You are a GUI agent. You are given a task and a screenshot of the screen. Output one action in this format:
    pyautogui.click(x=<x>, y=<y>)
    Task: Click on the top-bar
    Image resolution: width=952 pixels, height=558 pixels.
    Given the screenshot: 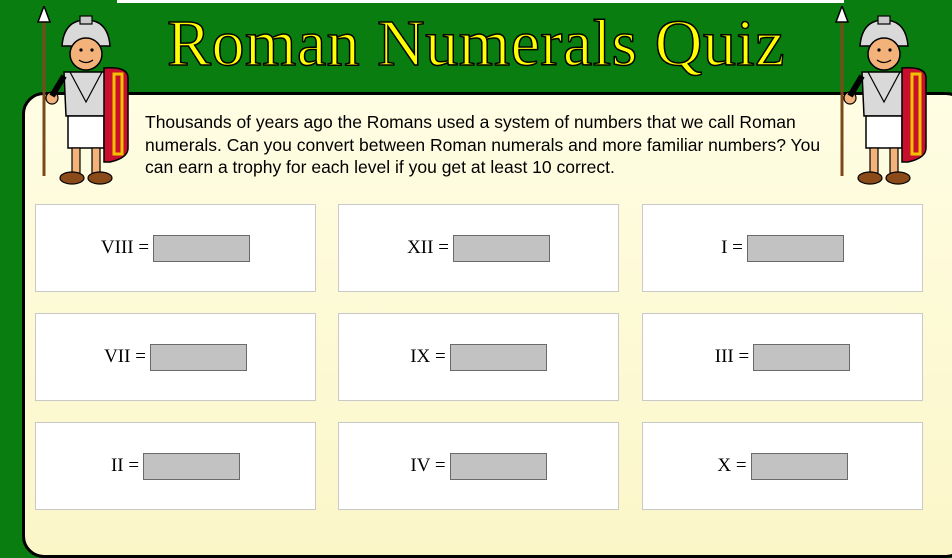 What is the action you would take?
    pyautogui.click(x=480, y=1)
    